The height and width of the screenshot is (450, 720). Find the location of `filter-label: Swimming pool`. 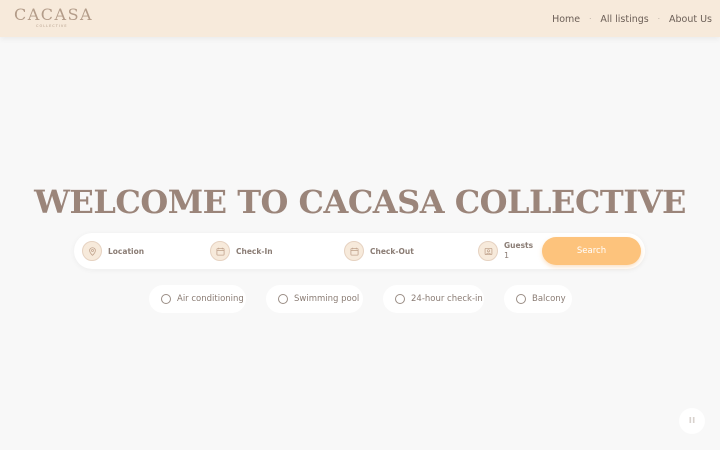

filter-label: Swimming pool is located at coordinates (327, 299).